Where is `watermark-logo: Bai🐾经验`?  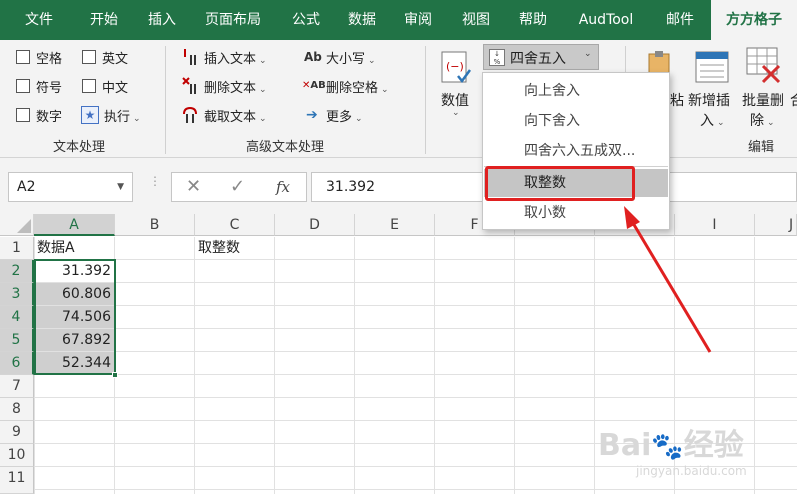 watermark-logo: Bai🐾经验 is located at coordinates (671, 445).